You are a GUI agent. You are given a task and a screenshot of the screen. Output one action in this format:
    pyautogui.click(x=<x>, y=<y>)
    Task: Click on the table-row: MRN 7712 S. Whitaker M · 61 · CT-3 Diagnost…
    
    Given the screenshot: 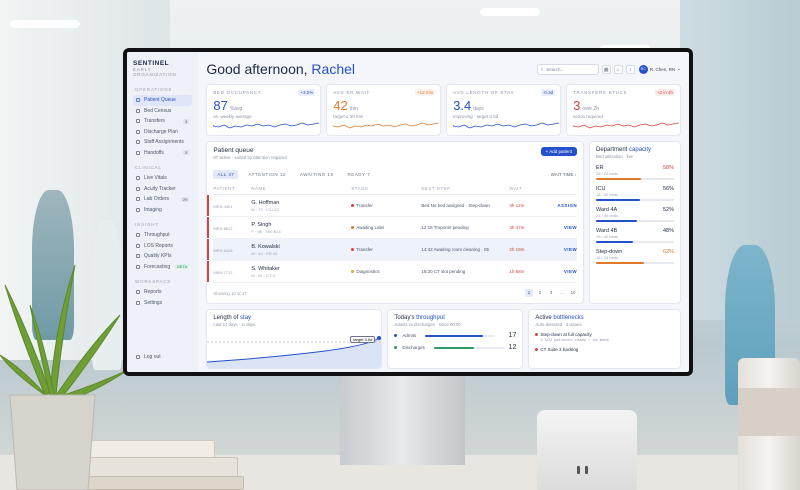 What is the action you would take?
    pyautogui.click(x=392, y=272)
    